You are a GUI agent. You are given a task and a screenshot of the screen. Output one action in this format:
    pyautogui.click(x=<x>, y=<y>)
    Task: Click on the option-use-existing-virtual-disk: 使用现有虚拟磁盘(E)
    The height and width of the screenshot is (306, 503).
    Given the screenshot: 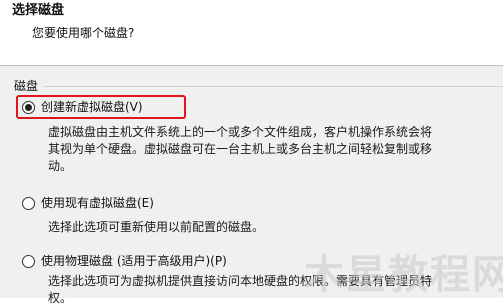 What is the action you would take?
    pyautogui.click(x=88, y=203)
    